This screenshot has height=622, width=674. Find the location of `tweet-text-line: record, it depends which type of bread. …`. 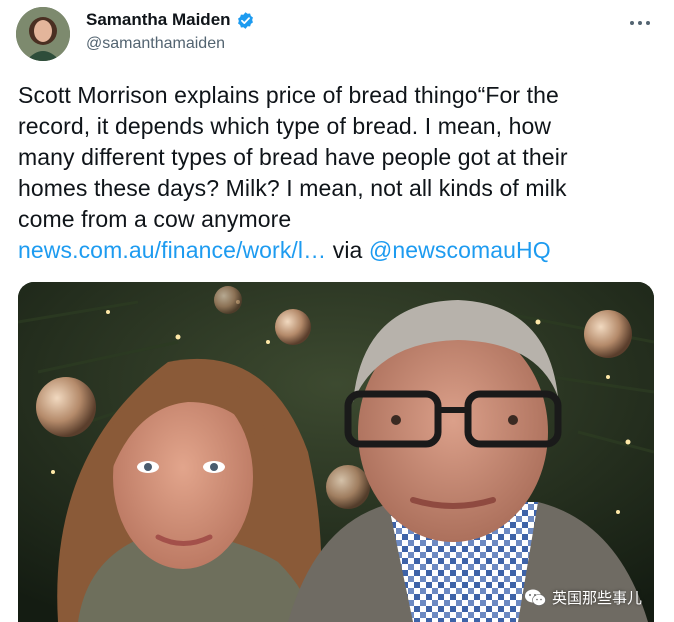

tweet-text-line: record, it depends which type of bread. … is located at coordinates (285, 126).